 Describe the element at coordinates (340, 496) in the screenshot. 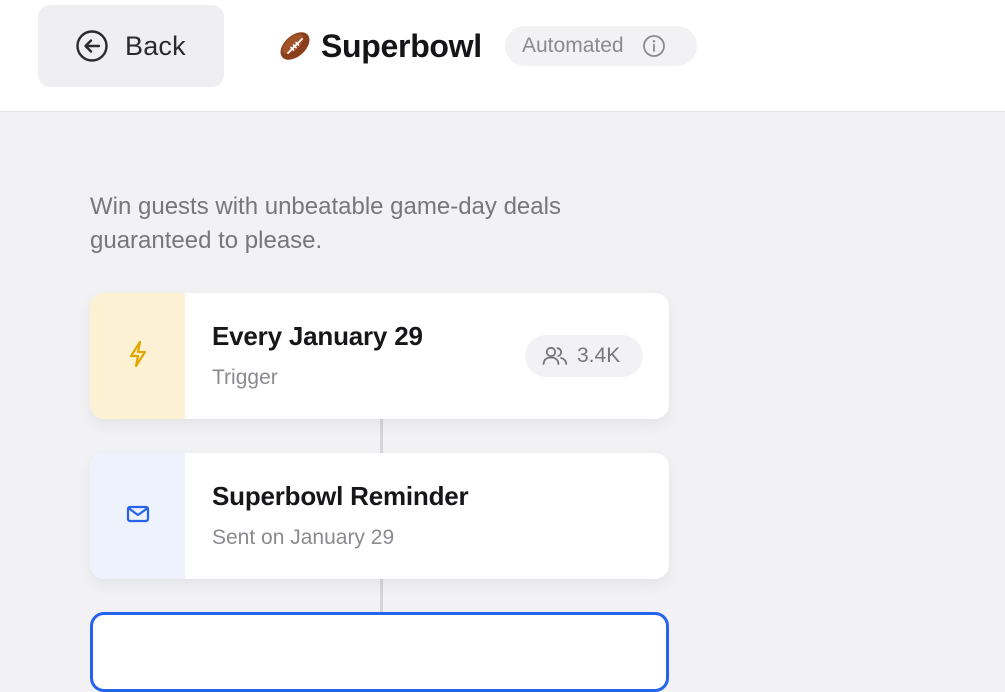

I see `step-title: Superbowl Reminder` at that location.